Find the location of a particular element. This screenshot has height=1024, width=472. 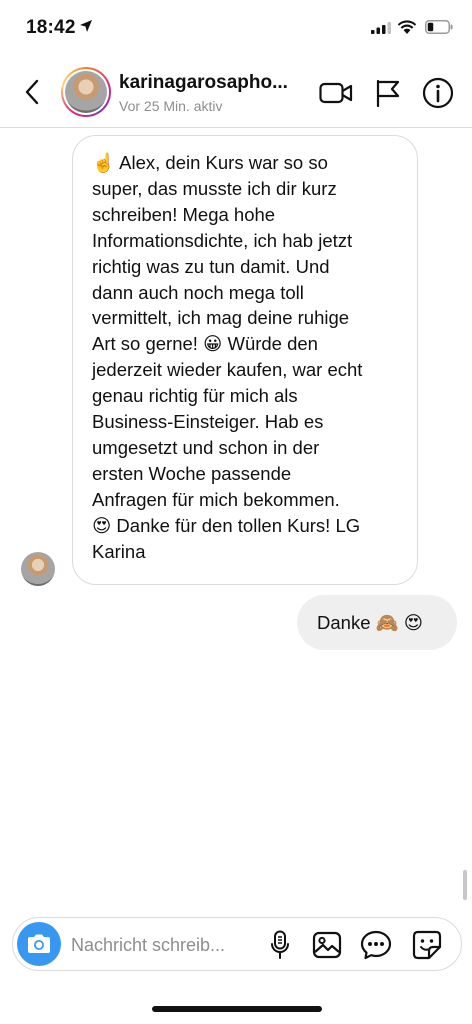

location-arrow-icon is located at coordinates (86, 26).